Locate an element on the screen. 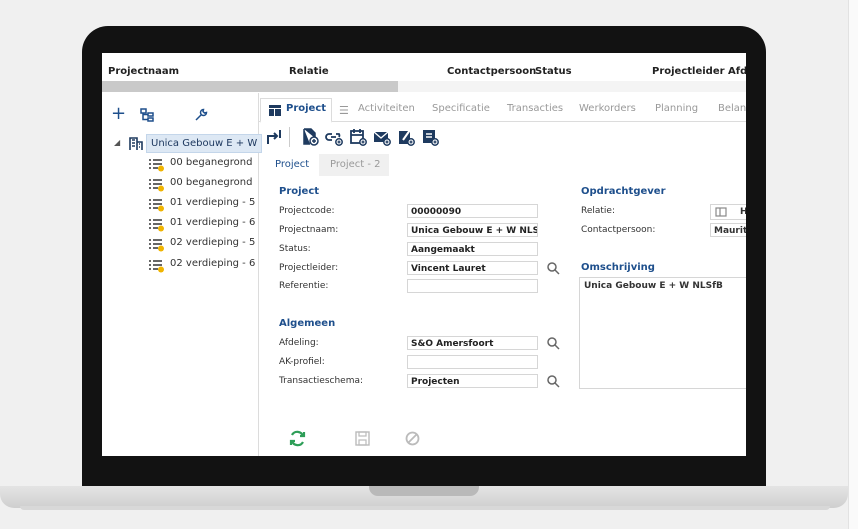  calendar-add-icon is located at coordinates (358, 137).